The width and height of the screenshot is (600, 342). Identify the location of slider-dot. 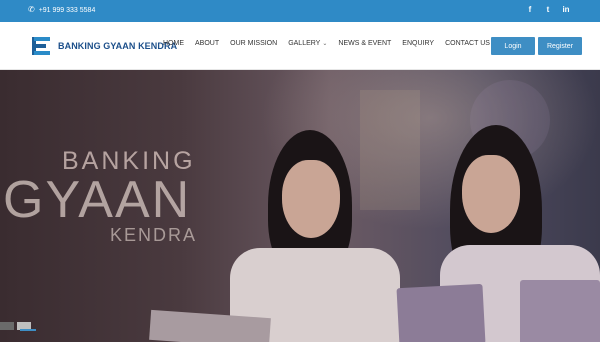
(7, 326).